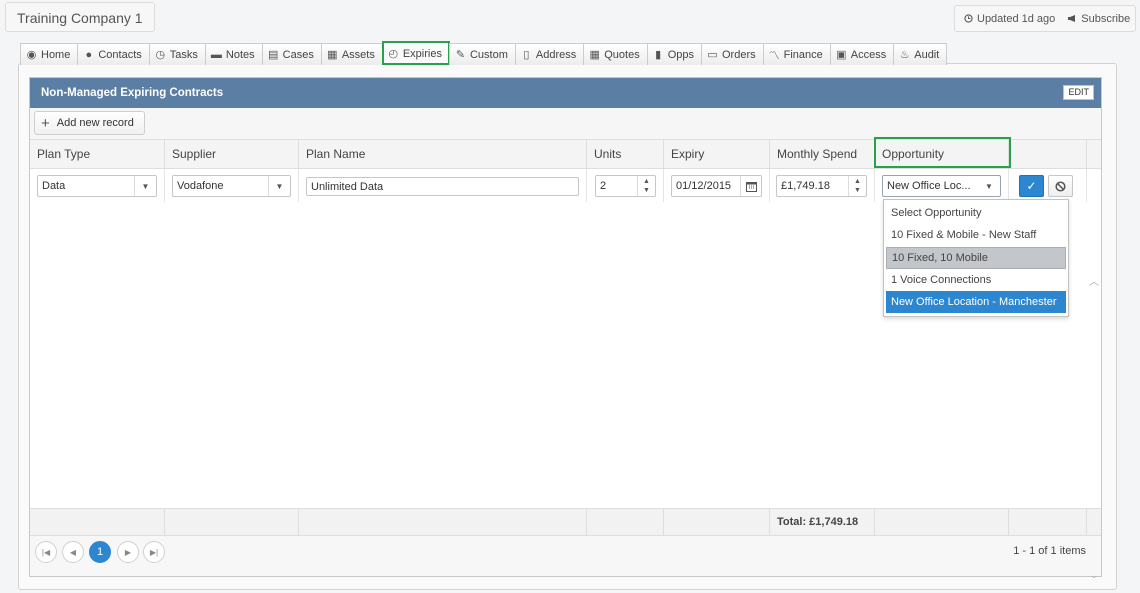 The height and width of the screenshot is (593, 1140). I want to click on tab-opps: ▮ Opps, so click(674, 54).